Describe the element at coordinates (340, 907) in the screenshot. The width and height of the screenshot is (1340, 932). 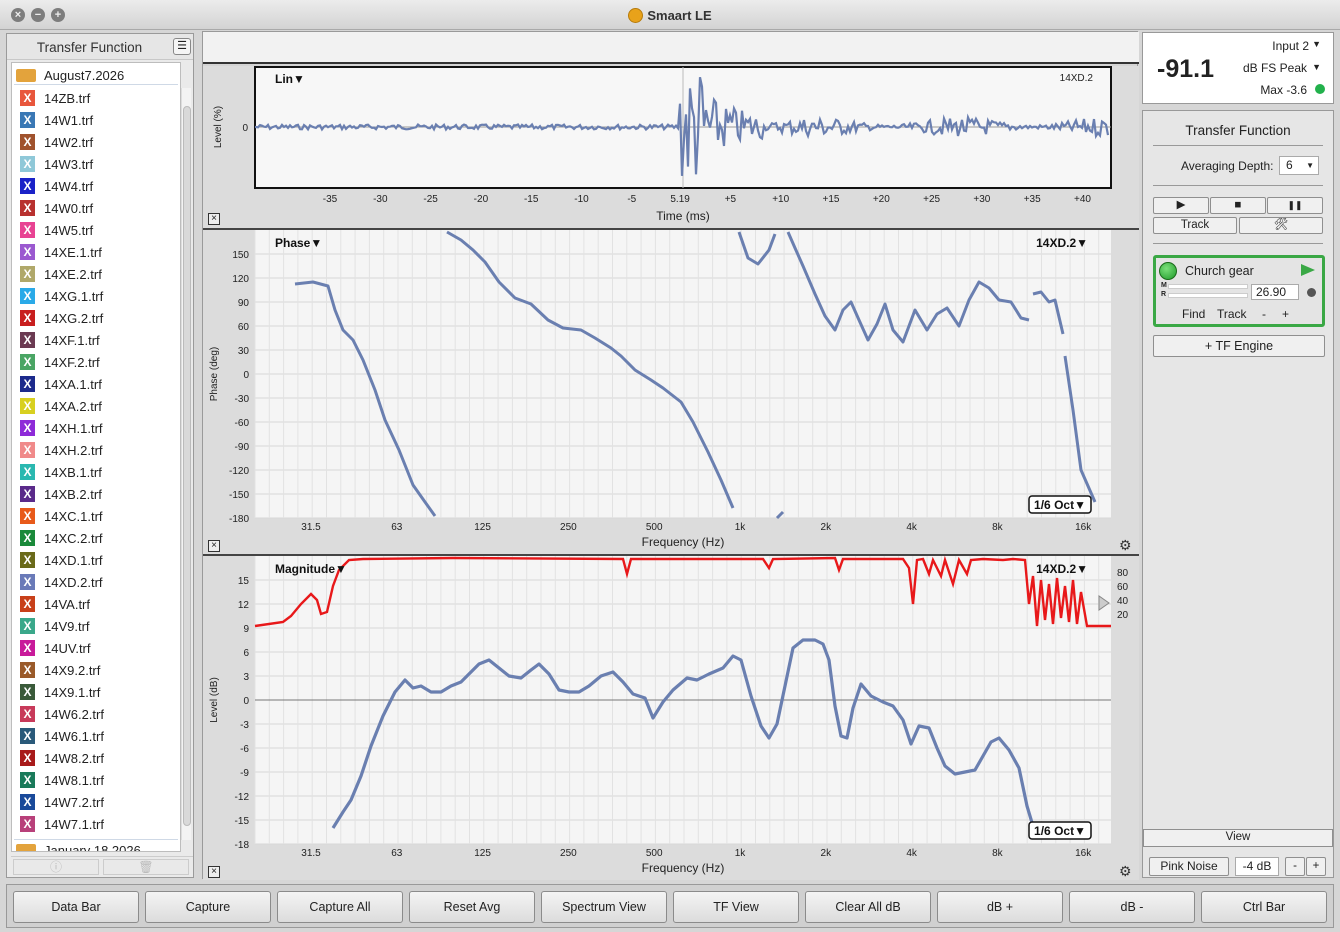
I see `capture-all-button: Capture All` at that location.